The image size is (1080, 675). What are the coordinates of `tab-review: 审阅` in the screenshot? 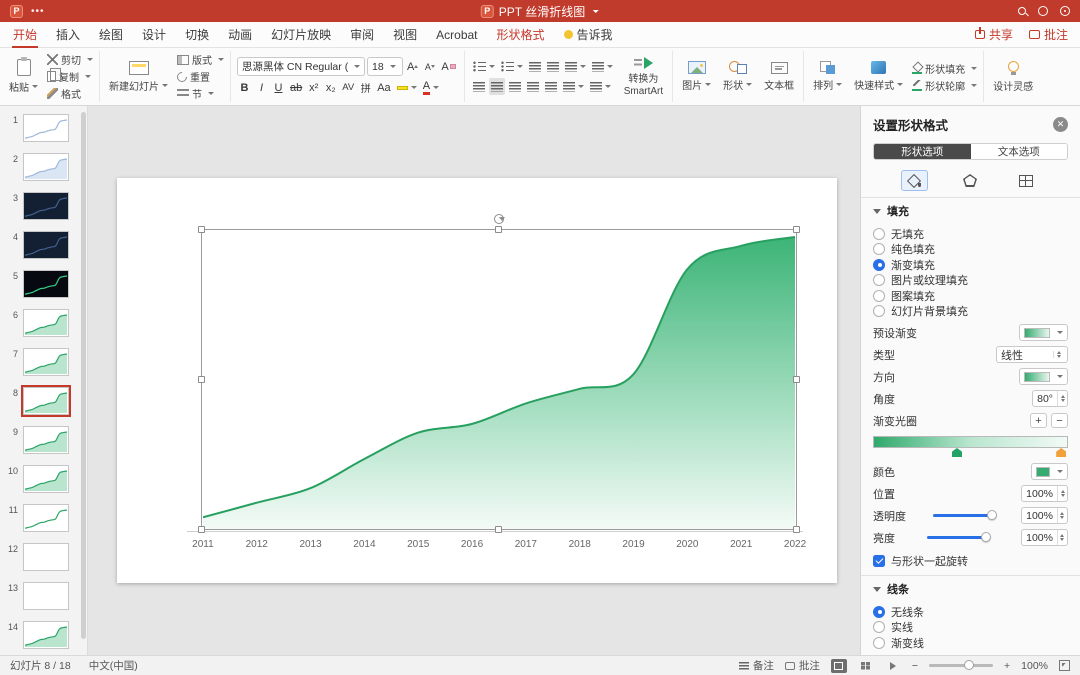 It's located at (362, 34).